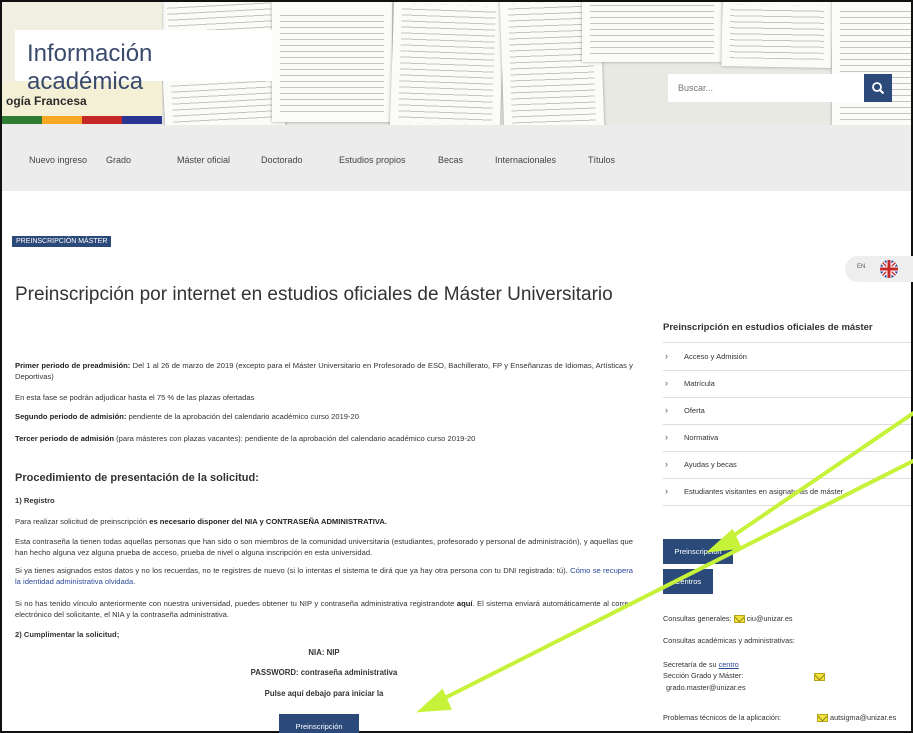  What do you see at coordinates (787, 356) in the screenshot?
I see `sidebar-item-acceso: › Acceso y Admisión` at bounding box center [787, 356].